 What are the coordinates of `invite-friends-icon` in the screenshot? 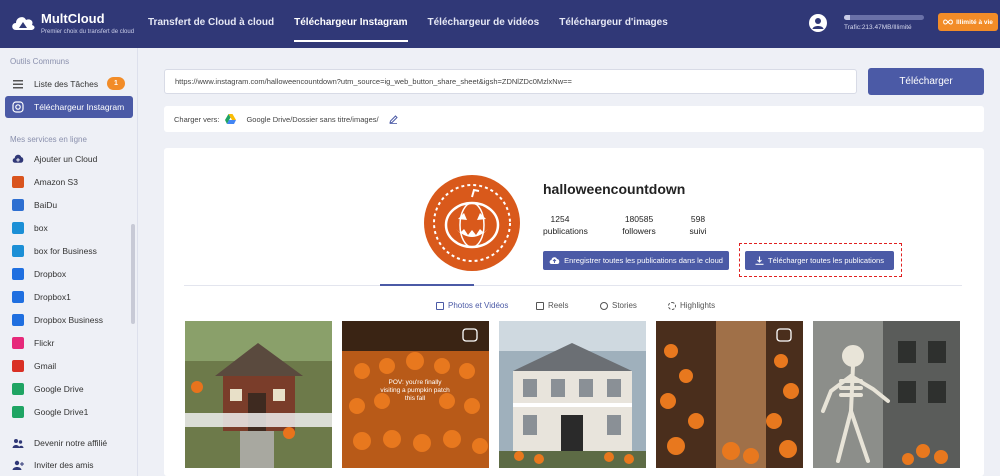 It's located at (18, 465).